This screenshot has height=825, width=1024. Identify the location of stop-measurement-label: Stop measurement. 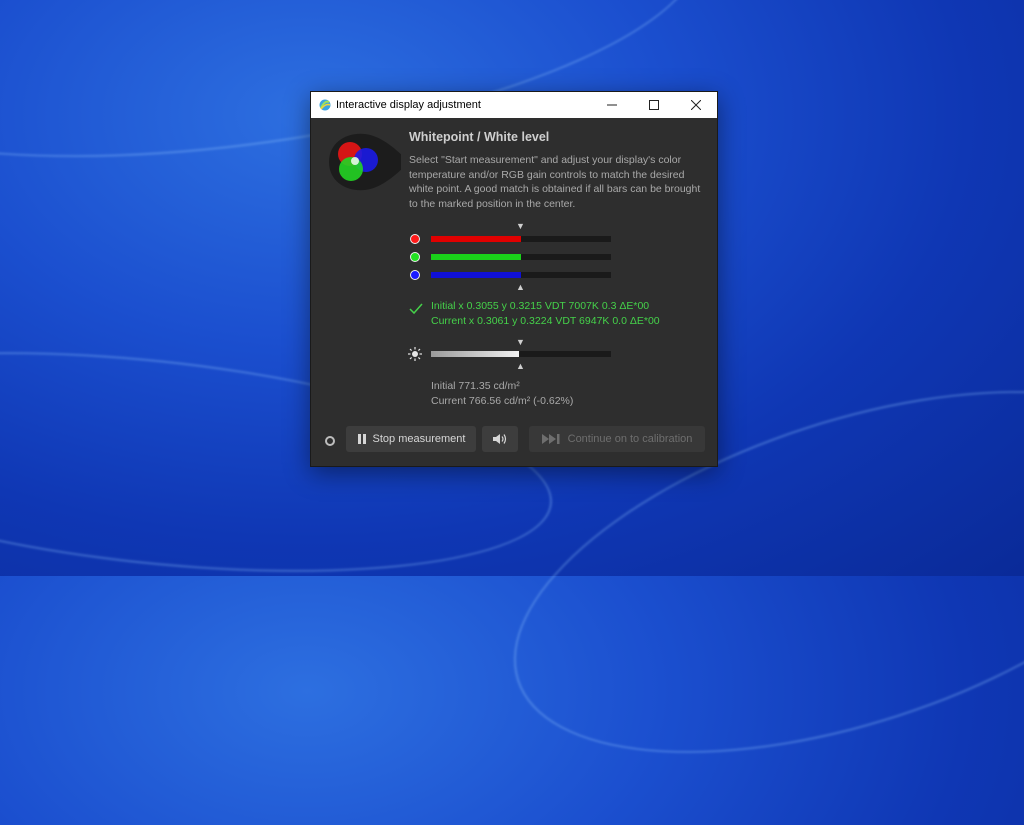
(419, 439).